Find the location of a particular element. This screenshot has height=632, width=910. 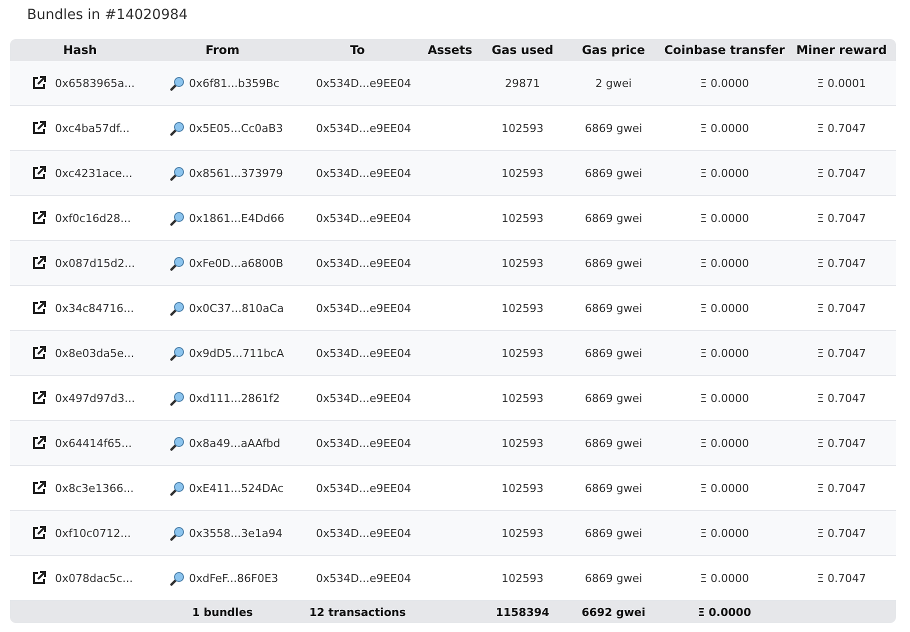

from-cell: 0x5E05...Cc0aB3 is located at coordinates (236, 128).